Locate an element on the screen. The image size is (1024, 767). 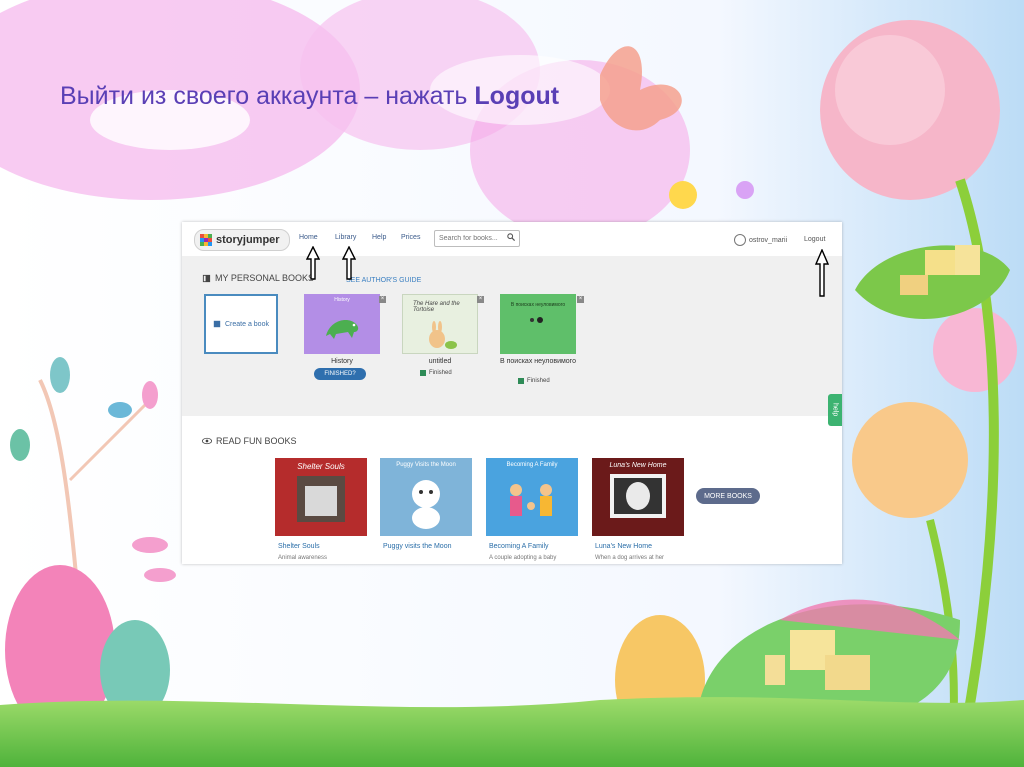
book-cover-text: Shelter Souls is located at coordinates (321, 466).